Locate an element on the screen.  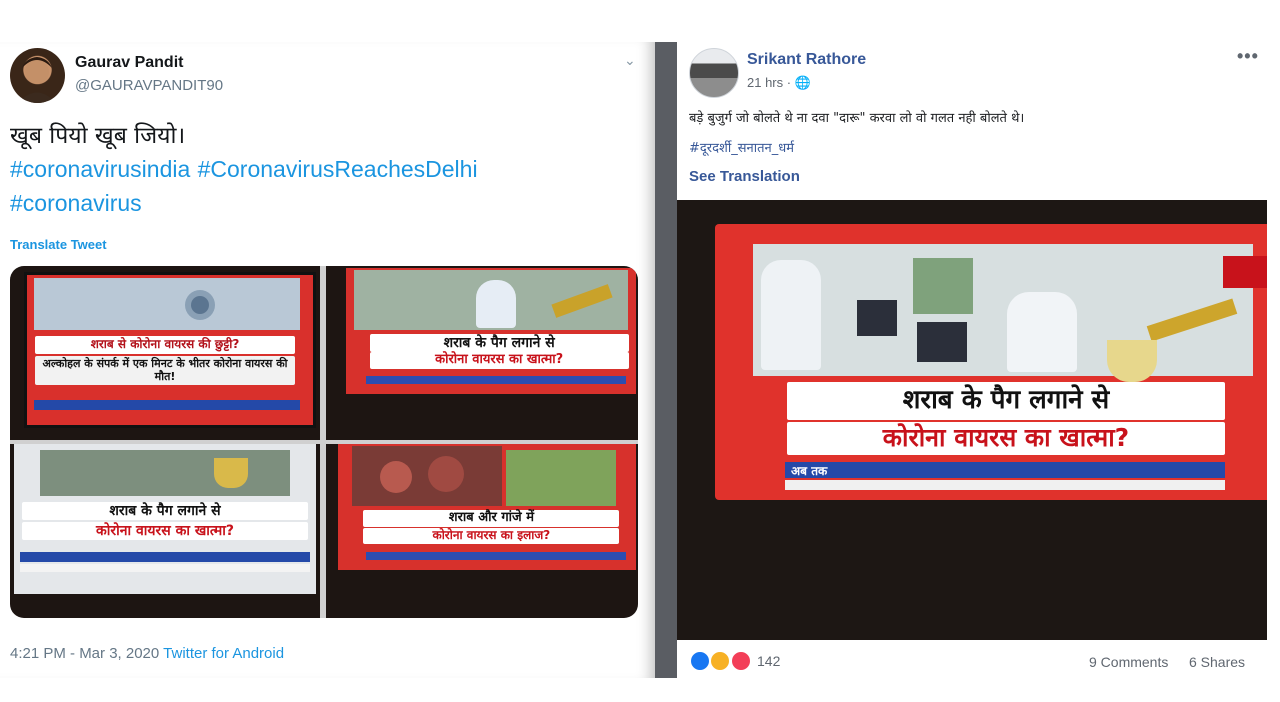
haha-icon is located at coordinates (720, 661).